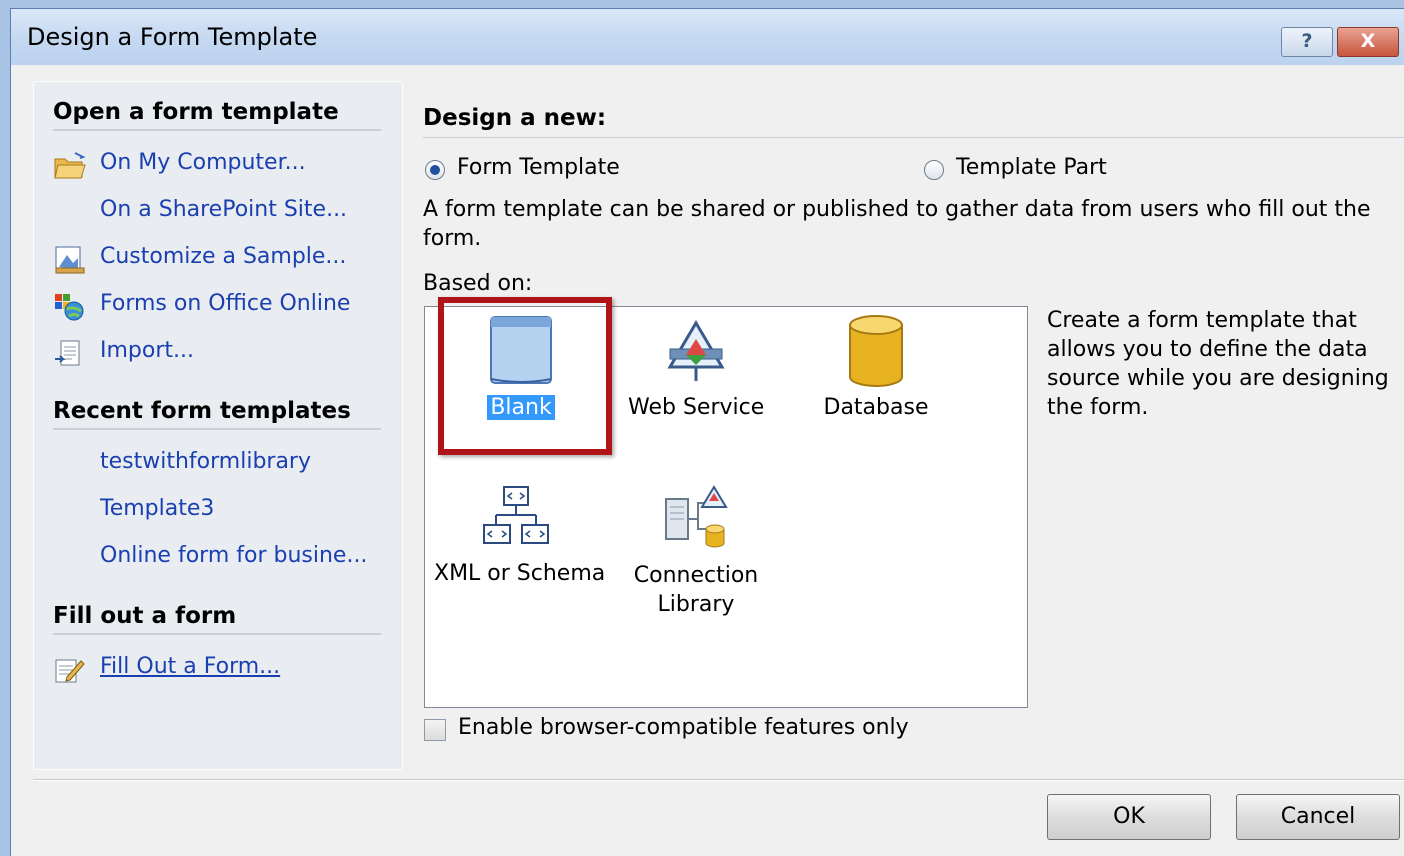 The image size is (1404, 856). What do you see at coordinates (435, 730) in the screenshot?
I see `browser-compatible-checkbox` at bounding box center [435, 730].